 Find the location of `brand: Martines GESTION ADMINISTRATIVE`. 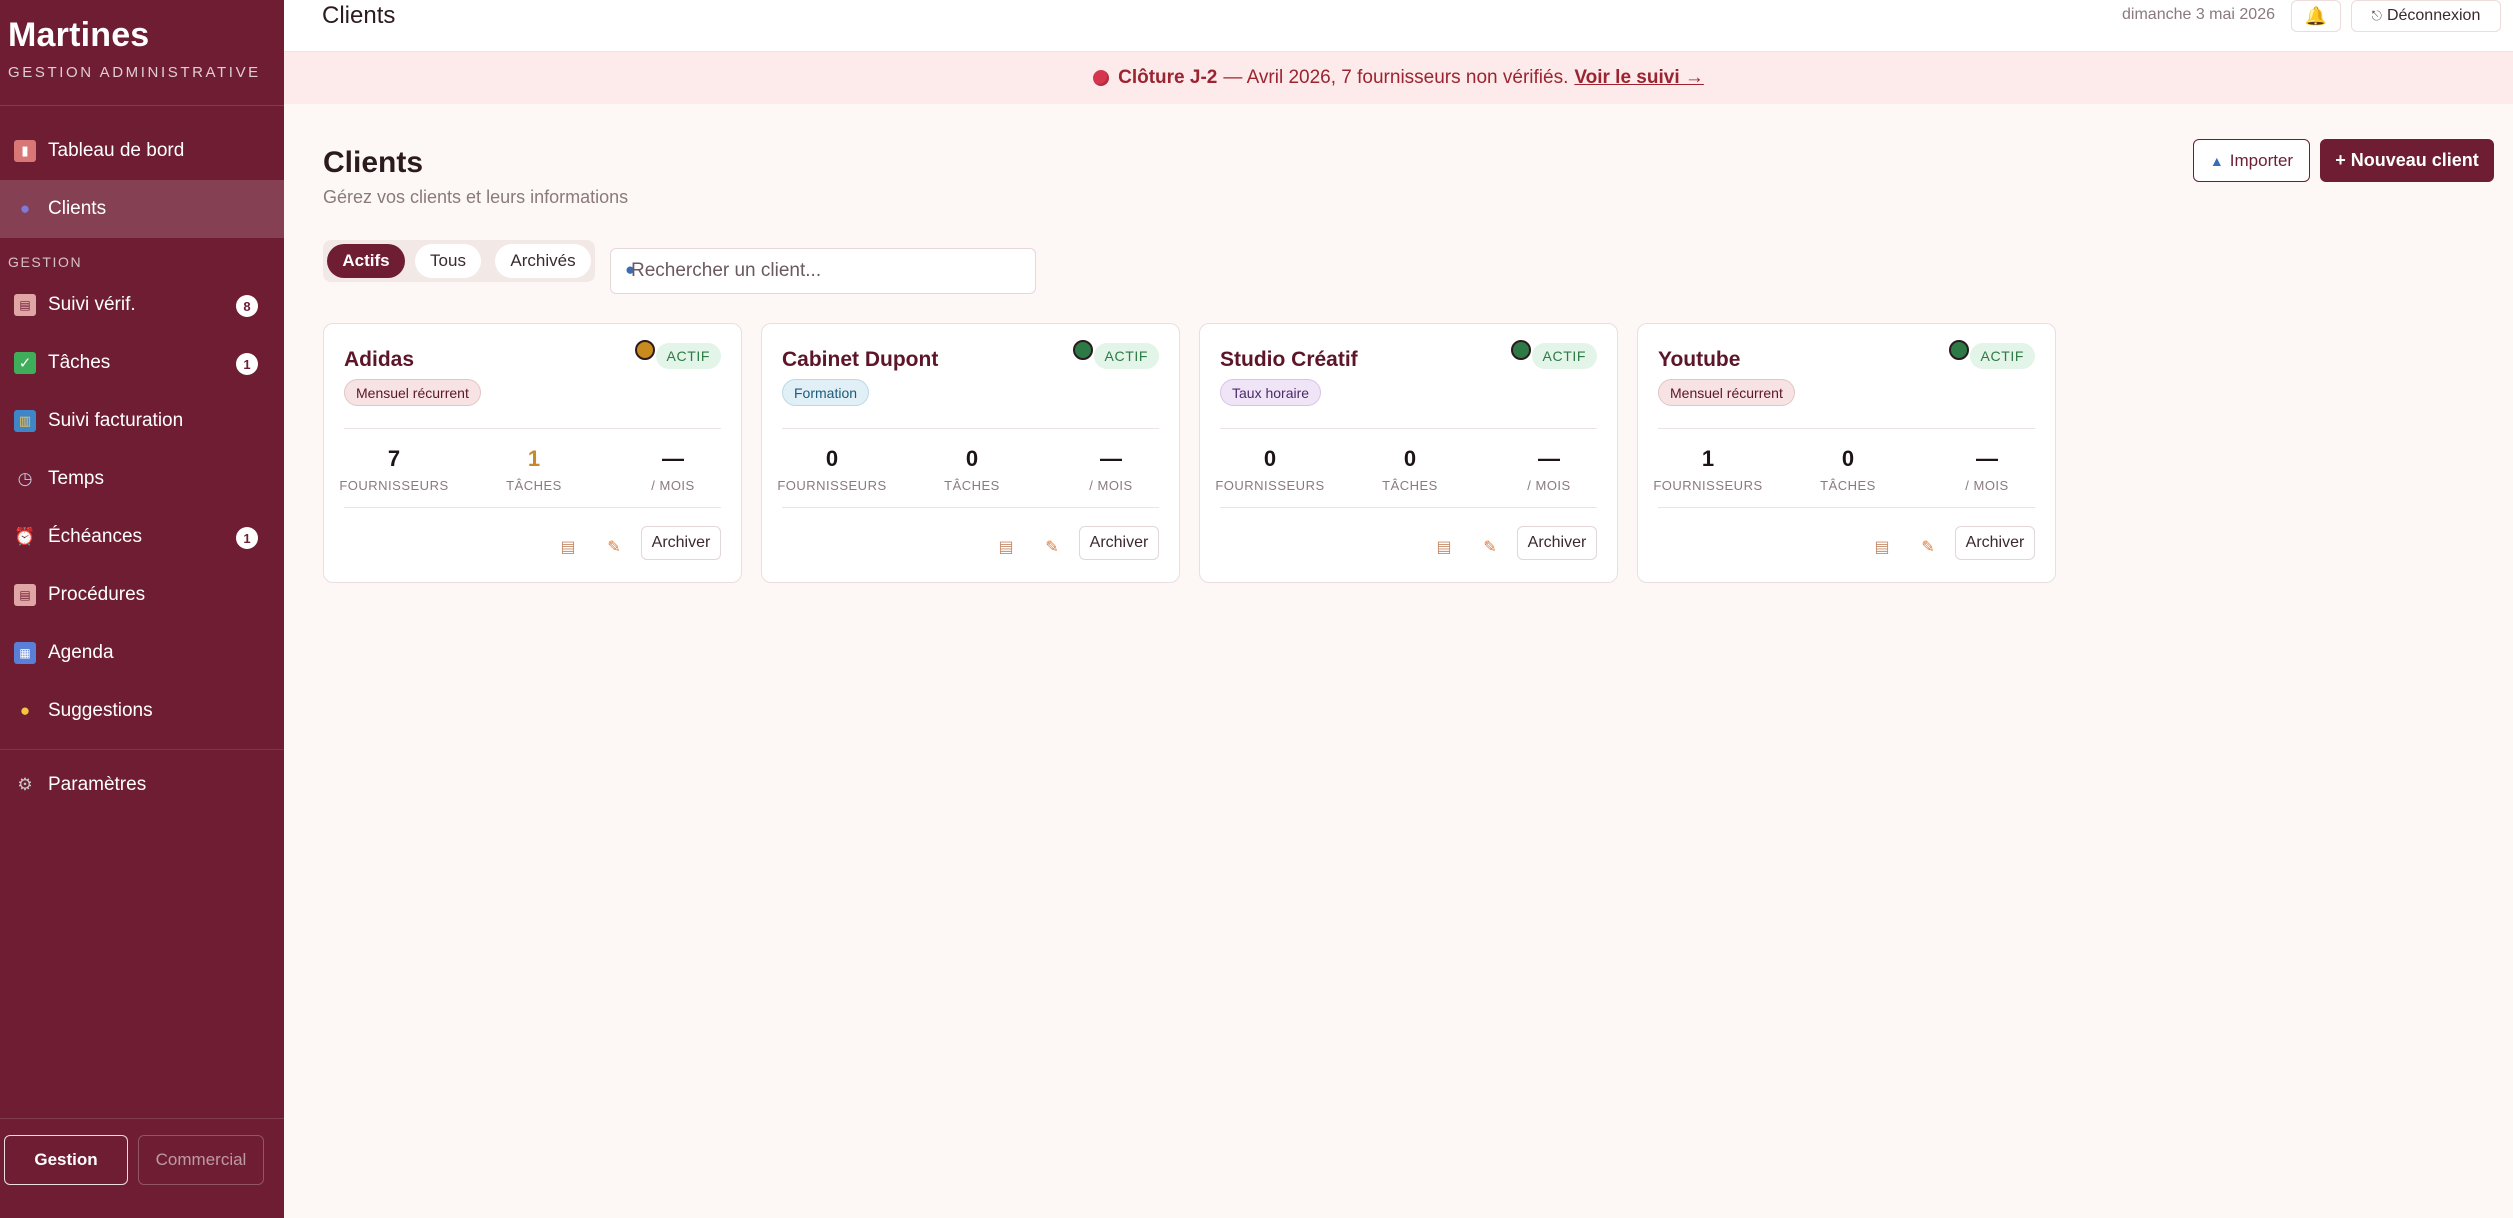

brand: Martines GESTION ADMINISTRATIVE is located at coordinates (142, 53).